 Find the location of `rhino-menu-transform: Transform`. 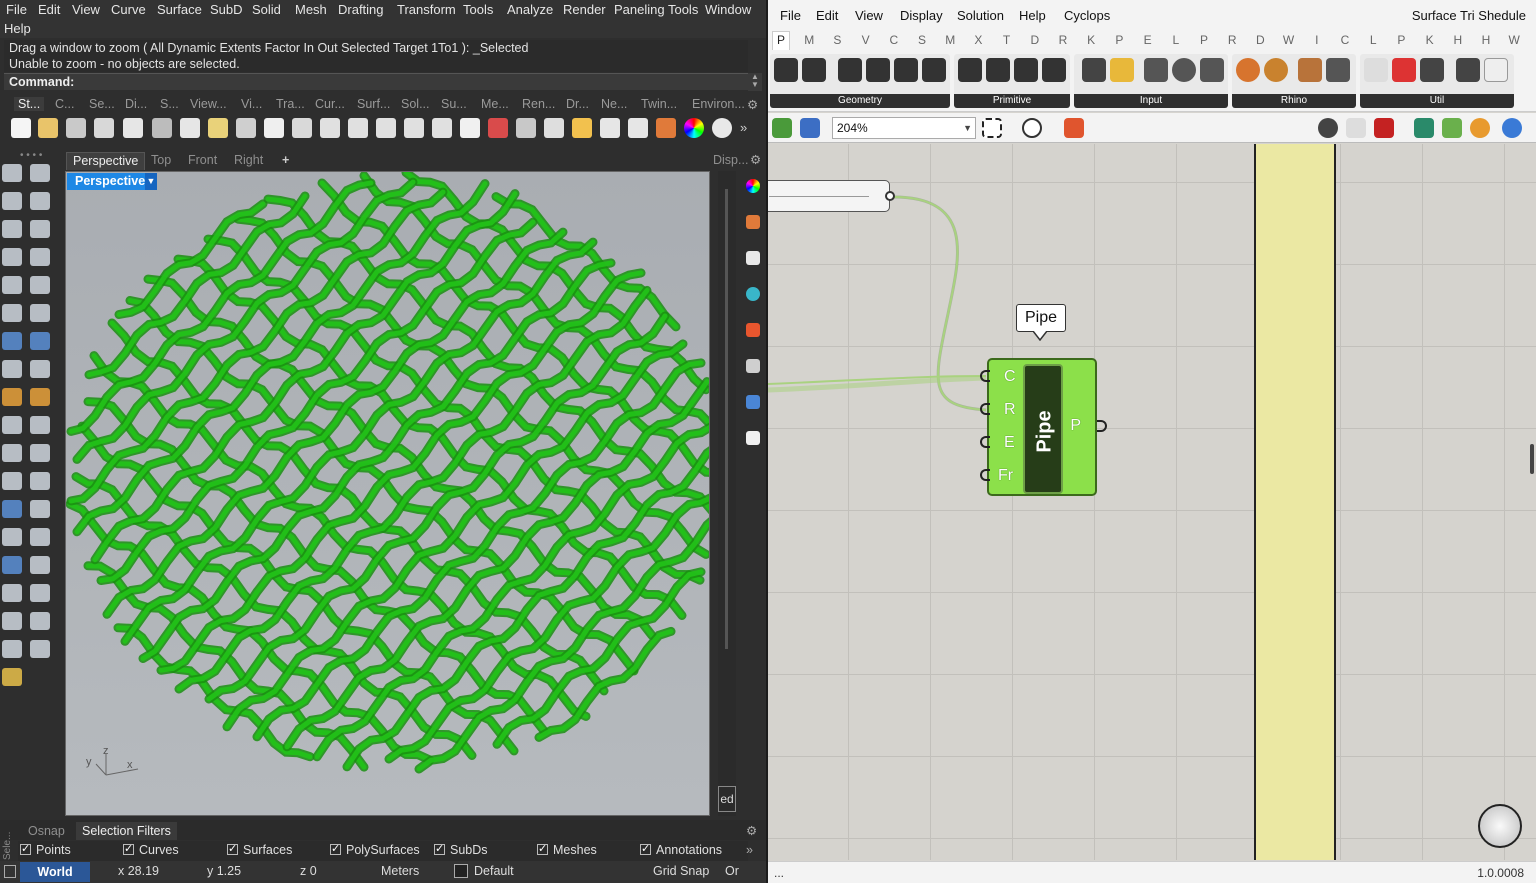

rhino-menu-transform: Transform is located at coordinates (426, 9).